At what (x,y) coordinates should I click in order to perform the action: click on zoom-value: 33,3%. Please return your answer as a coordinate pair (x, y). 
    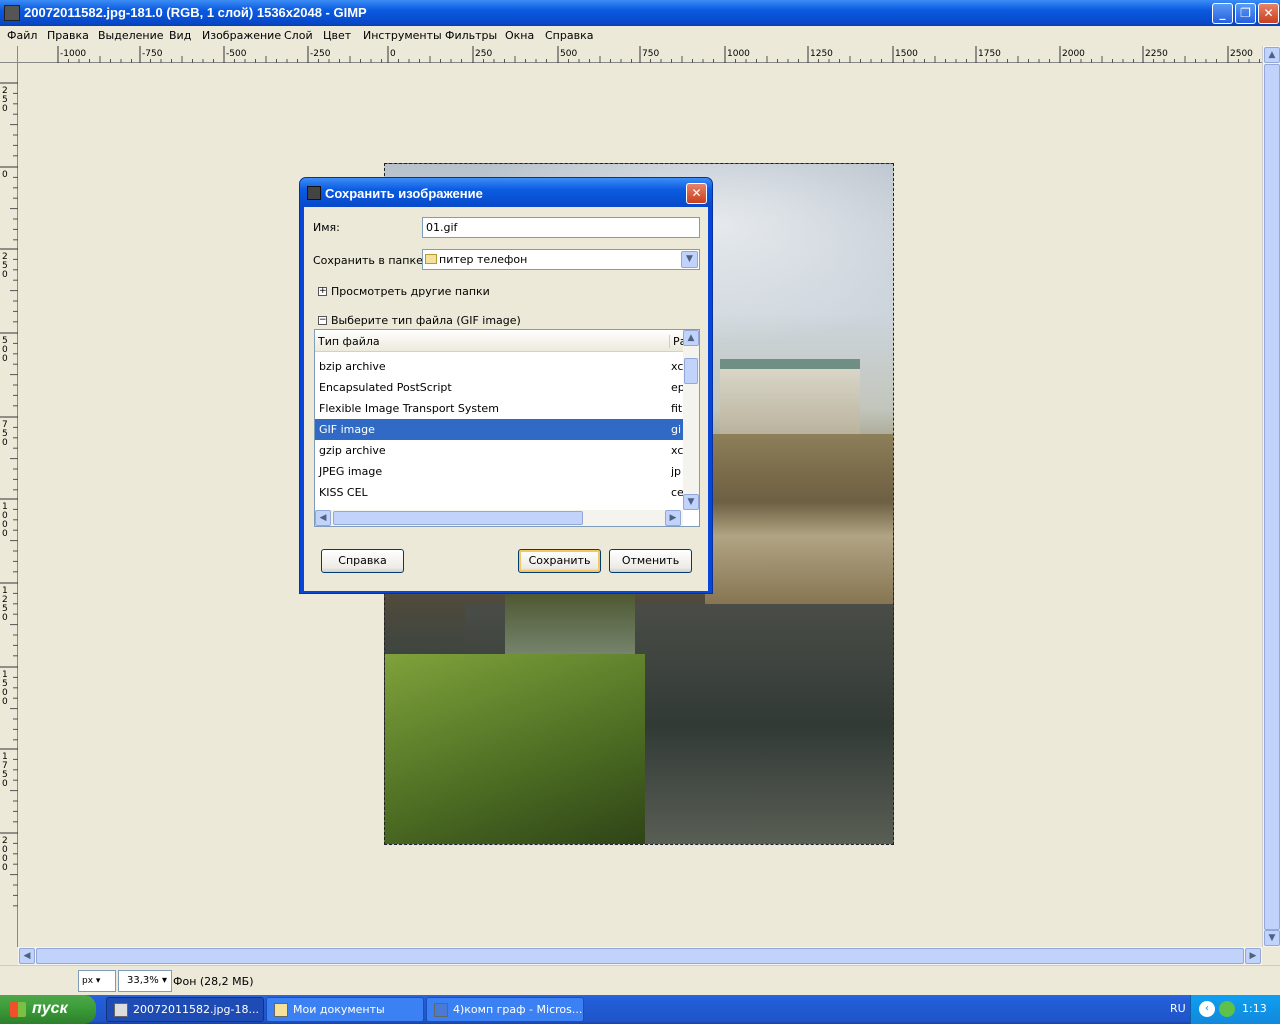
    Looking at the image, I should click on (143, 980).